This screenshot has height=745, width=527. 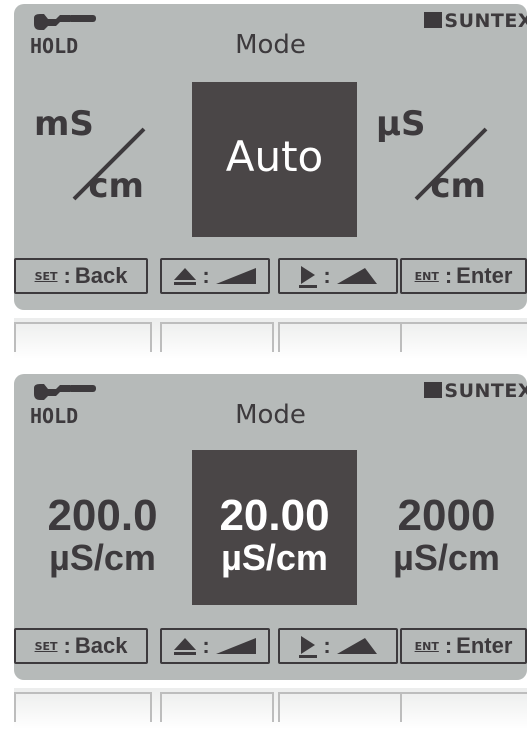 I want to click on option-range-20: 20.00 µS/cm, so click(x=274, y=536).